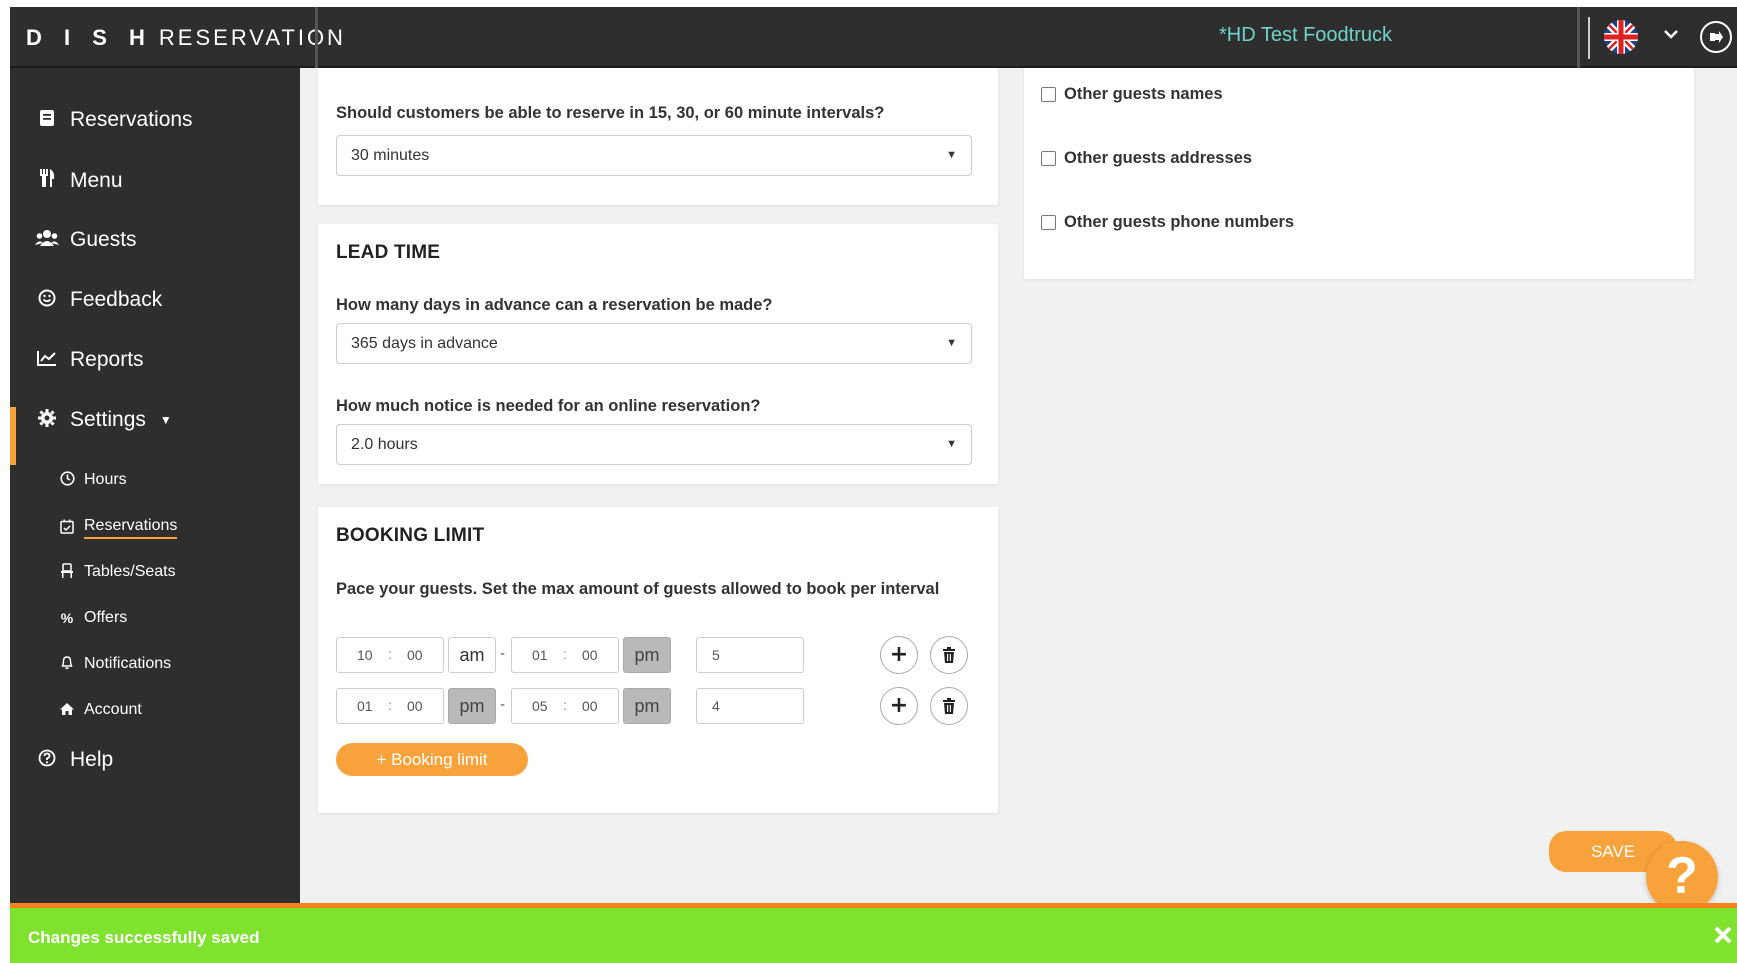 The image size is (1737, 963). I want to click on sidebar-sub-tables-seats: Tables/Seats, so click(117, 572).